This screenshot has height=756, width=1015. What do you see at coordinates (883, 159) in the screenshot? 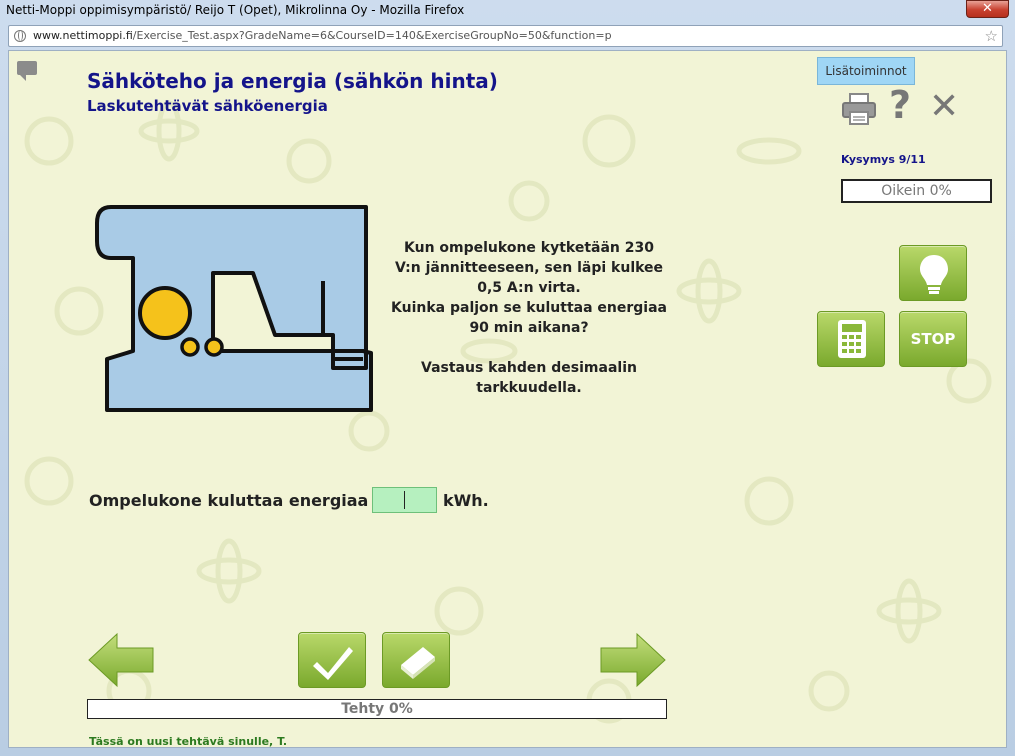
I see `question-counter: Kysymys 9/11` at bounding box center [883, 159].